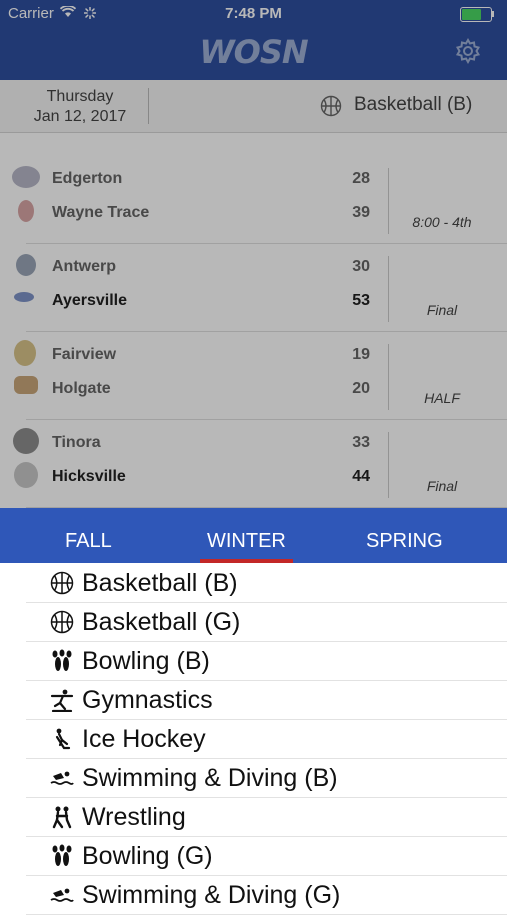 Image resolution: width=507 pixels, height=915 pixels. I want to click on sport-item-swimming-diving-g: Swimming & Diving (G), so click(266, 895).